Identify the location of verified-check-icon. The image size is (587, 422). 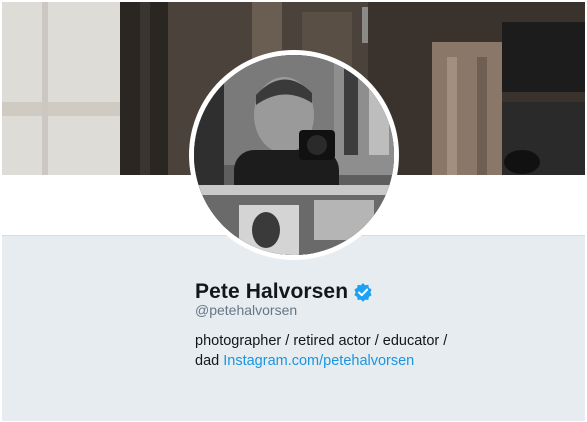
(363, 292).